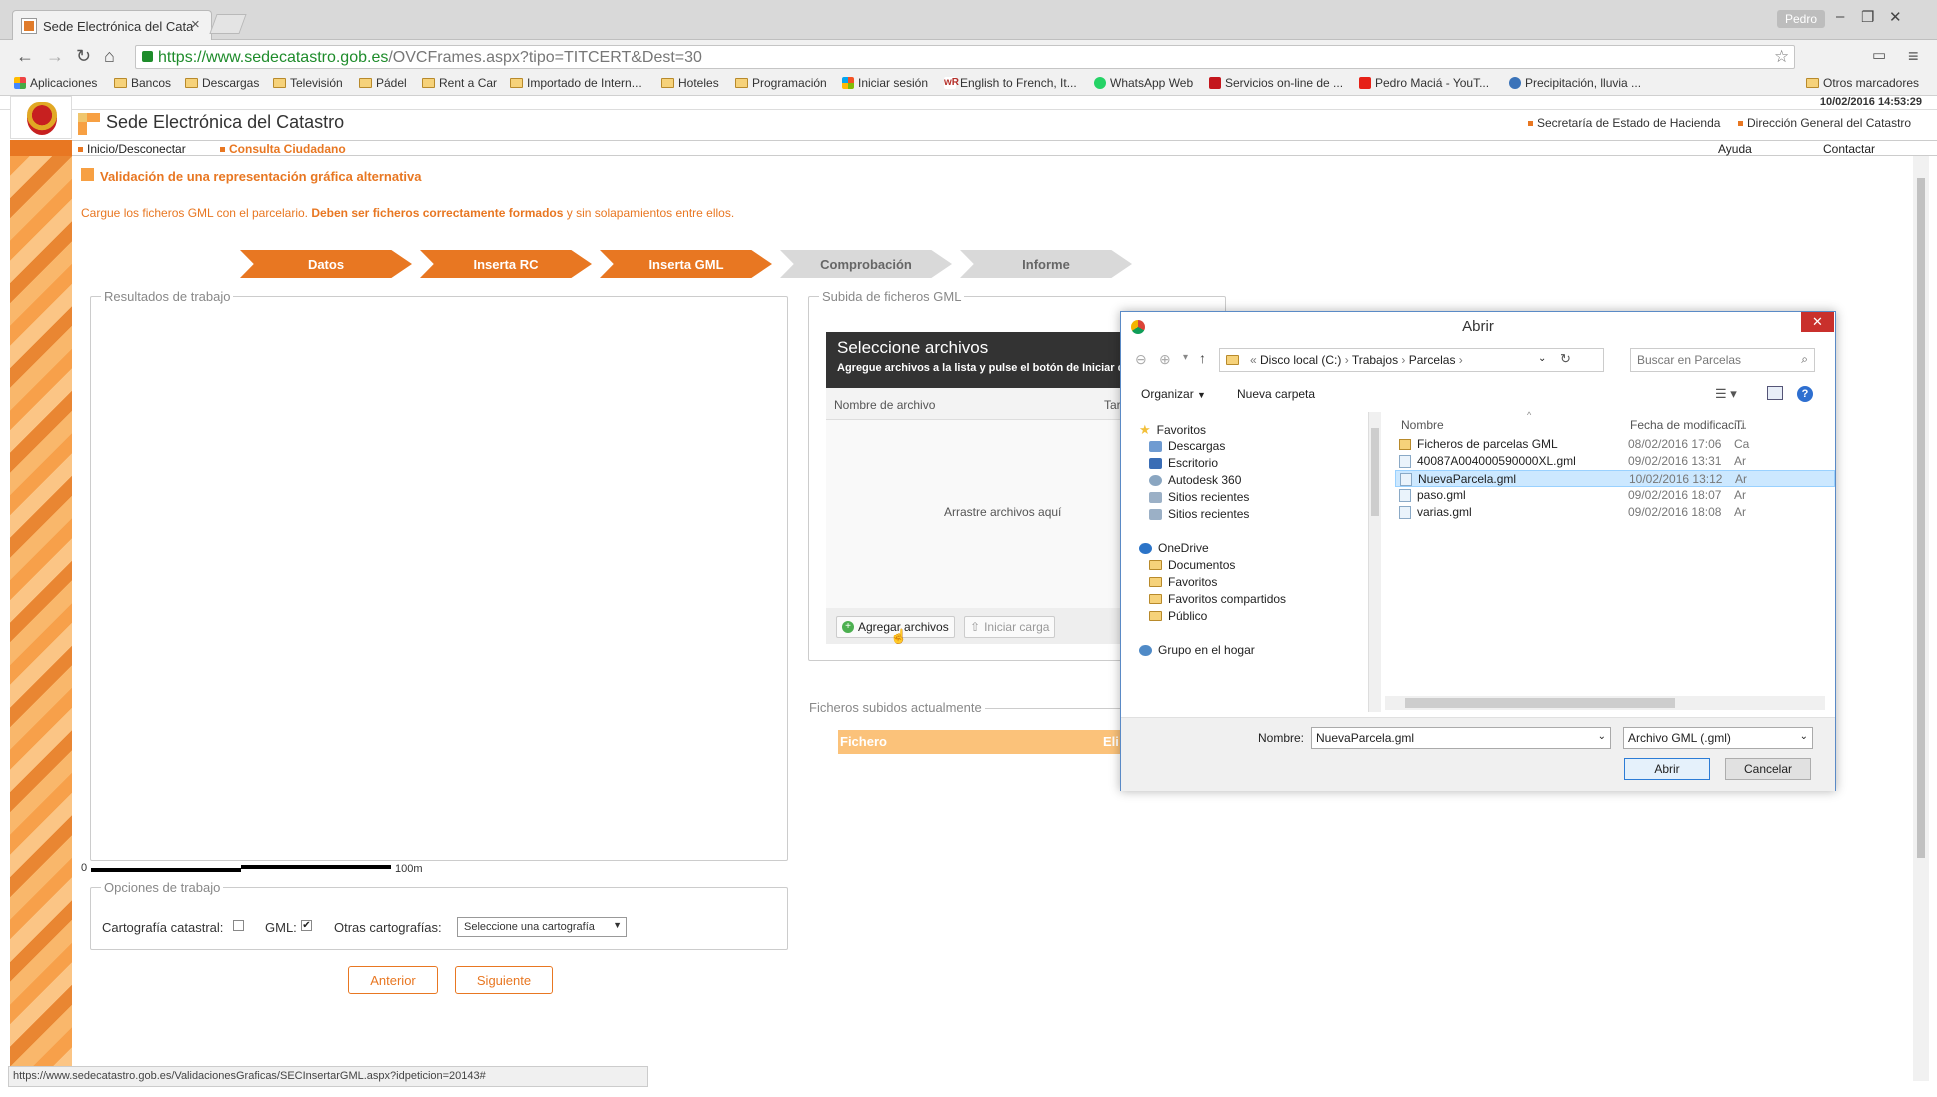  What do you see at coordinates (283, 149) in the screenshot?
I see `nav-consulta: Consulta Ciudadano` at bounding box center [283, 149].